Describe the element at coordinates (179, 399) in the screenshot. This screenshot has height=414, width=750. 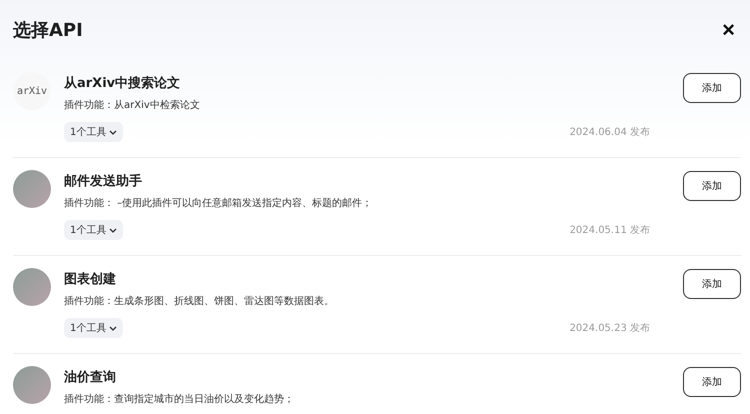
I see `plugin-description: 插件功能：查询指定城市的当日油价以及变化趋势；` at that location.